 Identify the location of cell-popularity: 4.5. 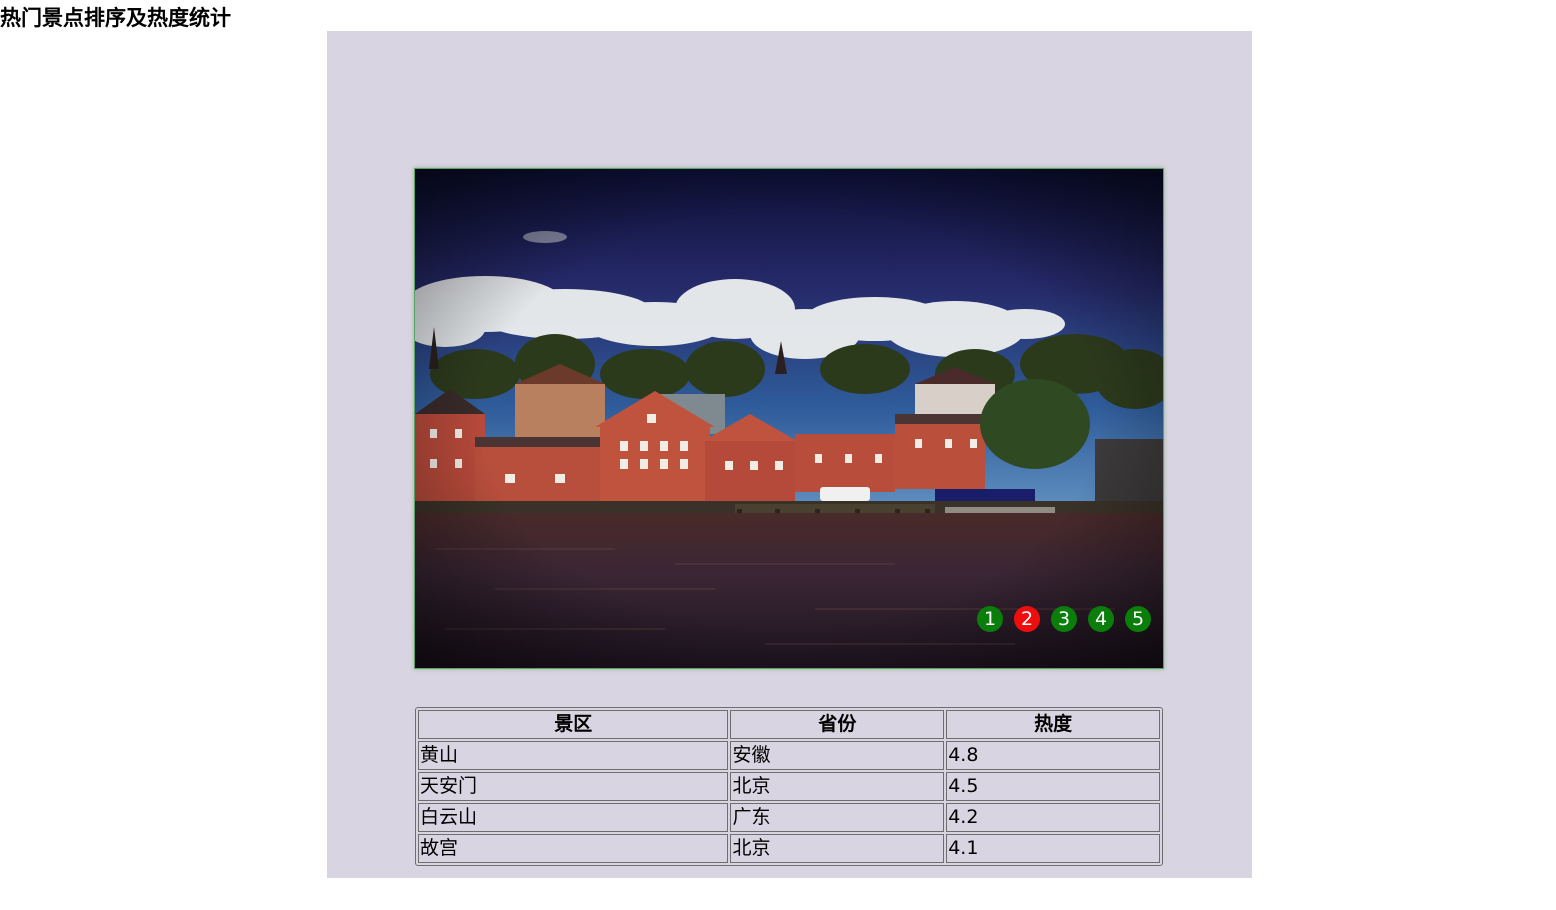
(1053, 786).